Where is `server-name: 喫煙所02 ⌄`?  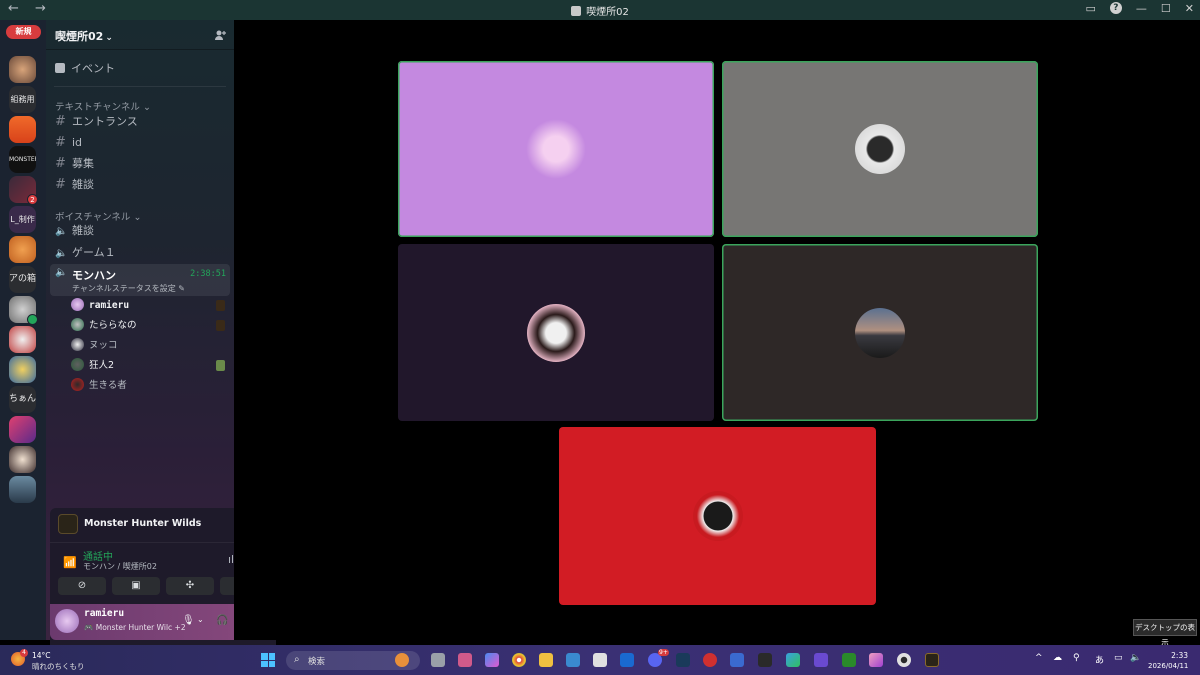 server-name: 喫煙所02 ⌄ is located at coordinates (84, 36).